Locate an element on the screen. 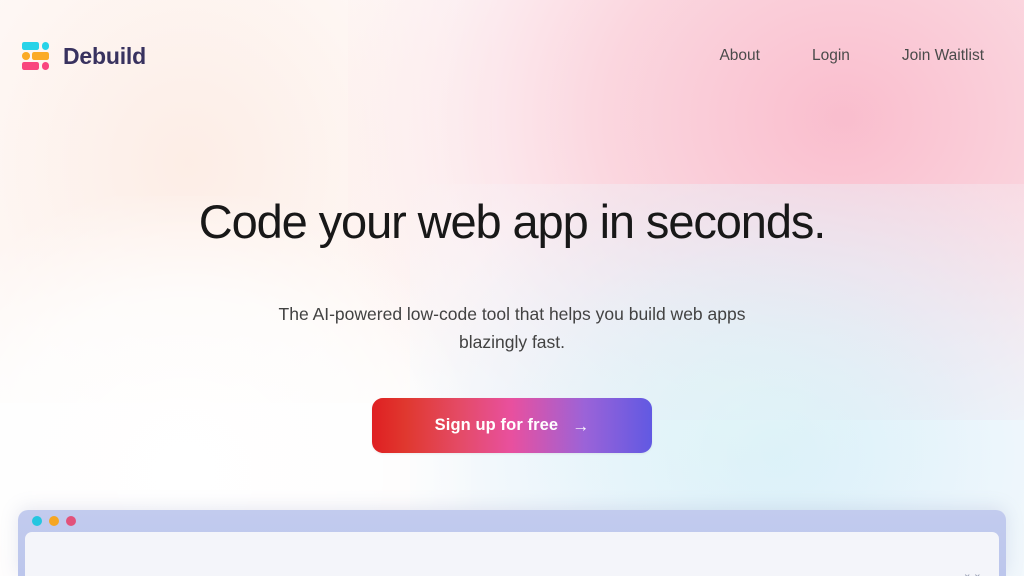 Image resolution: width=1024 pixels, height=576 pixels. cta-label: Sign up for free is located at coordinates (496, 425).